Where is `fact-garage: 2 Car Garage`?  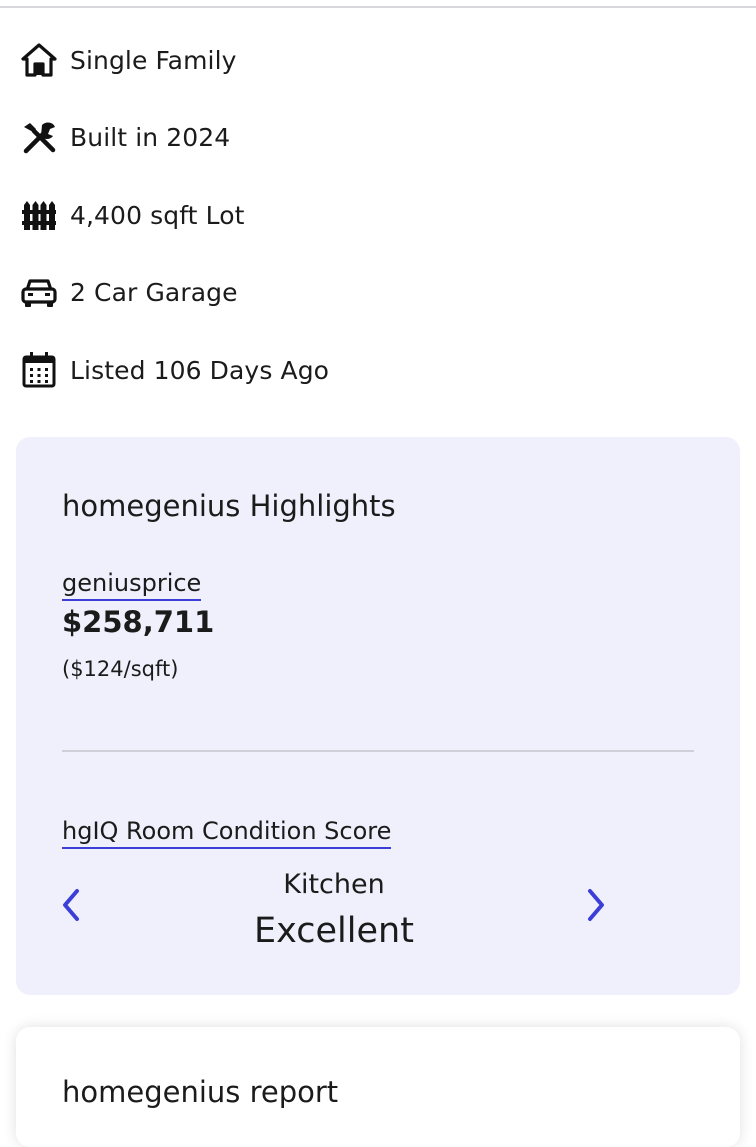
fact-garage: 2 Car Garage is located at coordinates (379, 293).